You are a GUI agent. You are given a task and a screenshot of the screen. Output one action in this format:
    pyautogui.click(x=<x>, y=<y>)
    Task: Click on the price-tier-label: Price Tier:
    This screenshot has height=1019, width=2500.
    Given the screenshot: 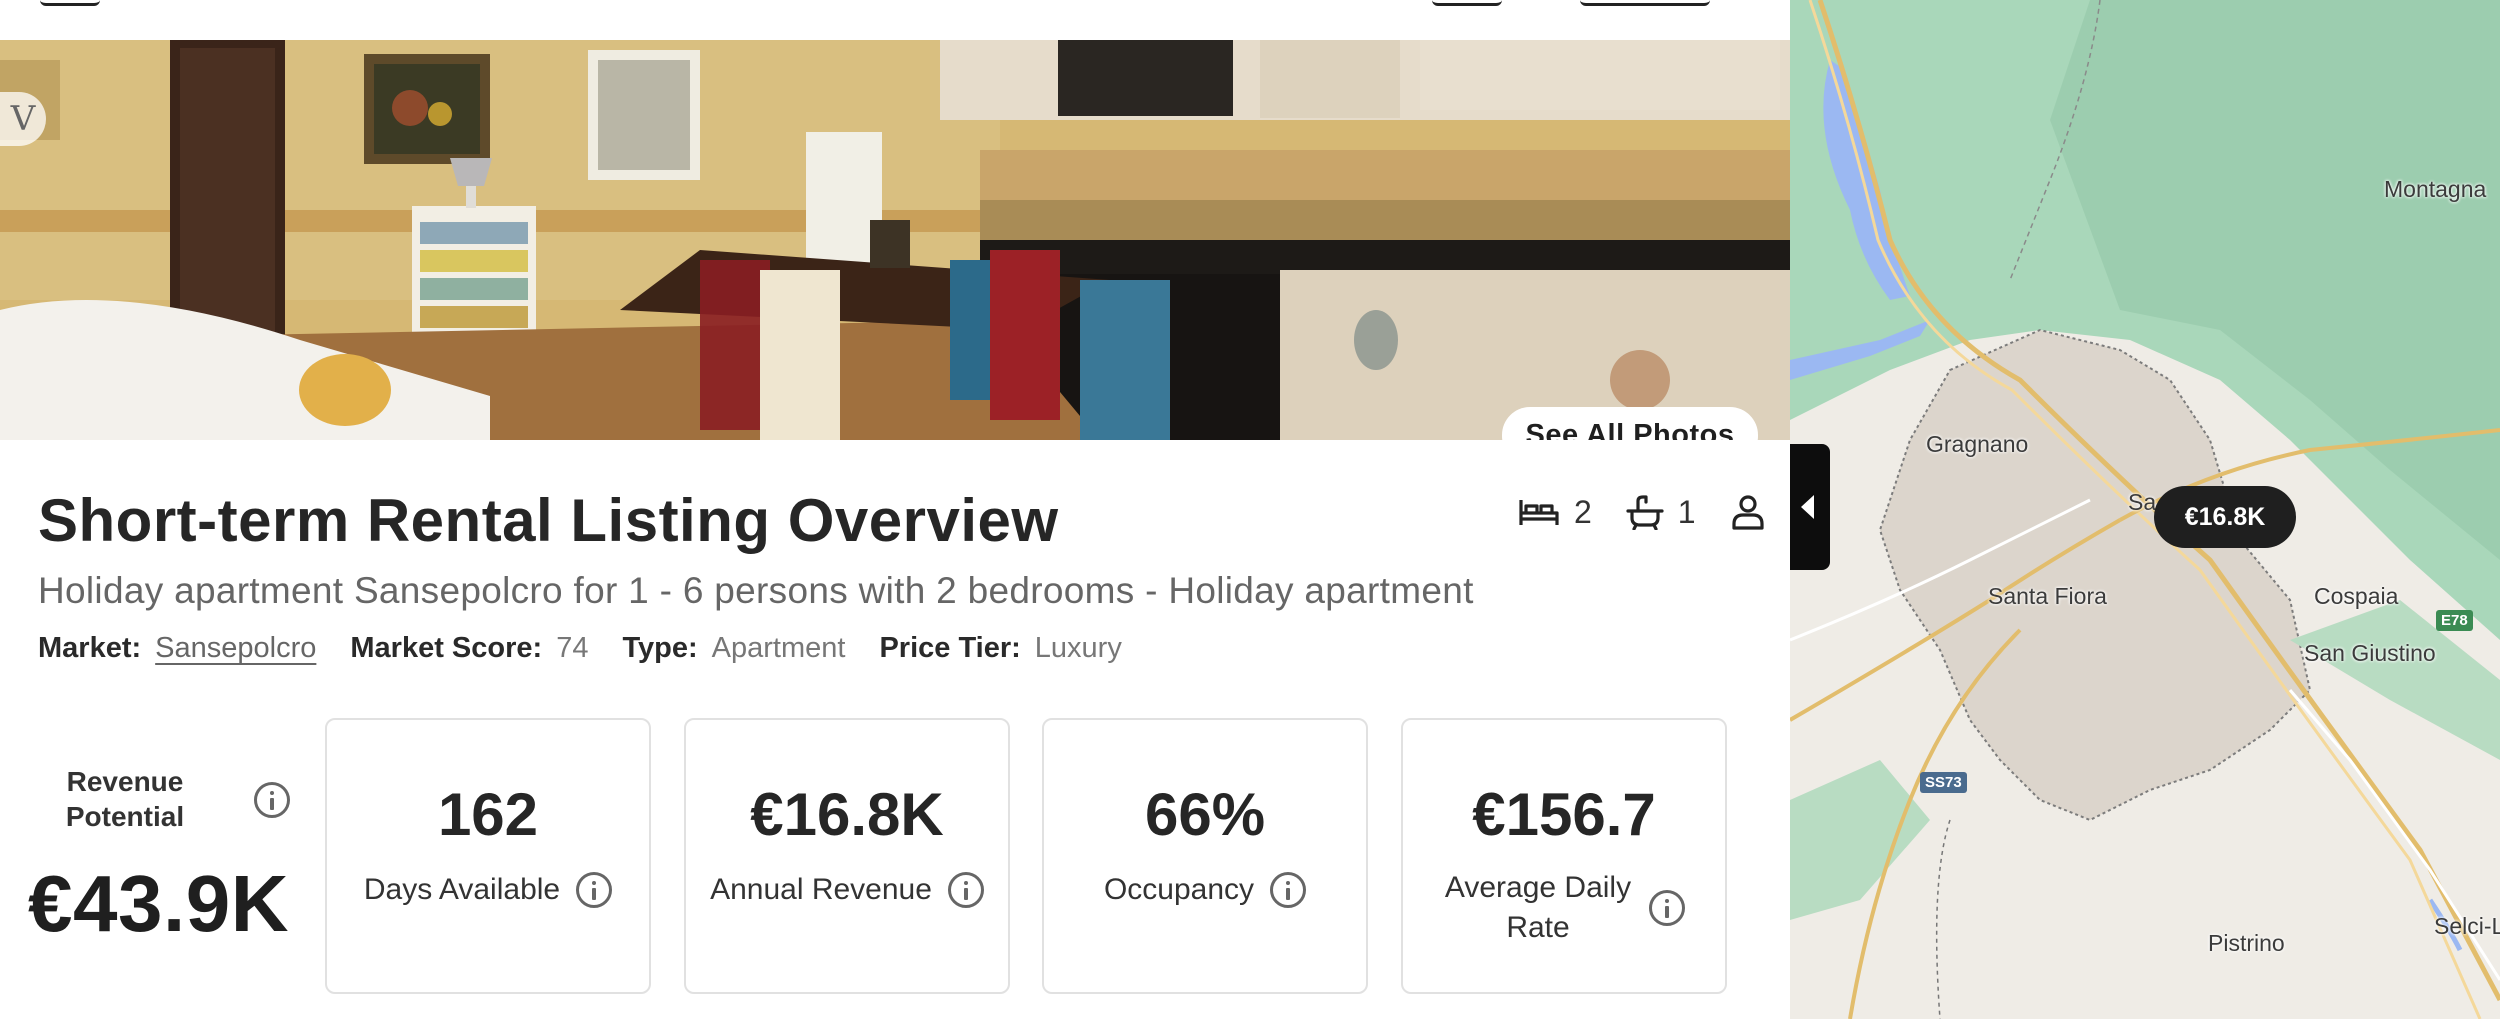 What is the action you would take?
    pyautogui.click(x=950, y=648)
    